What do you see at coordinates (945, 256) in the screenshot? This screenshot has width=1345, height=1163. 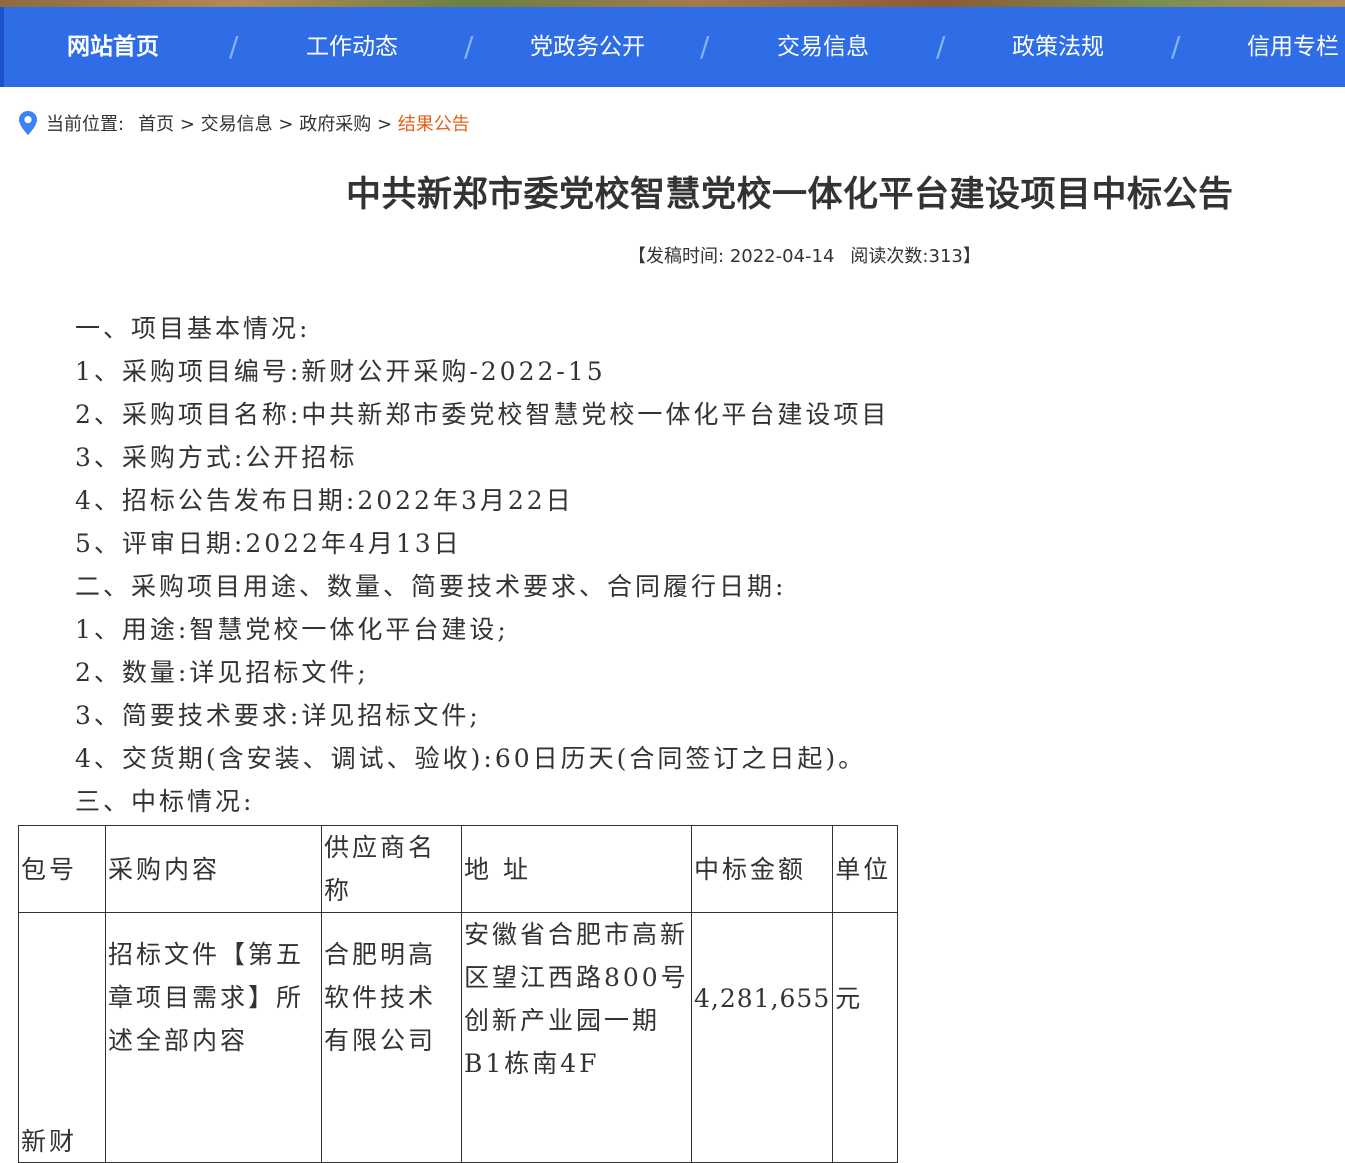 I see `views-count: 313` at bounding box center [945, 256].